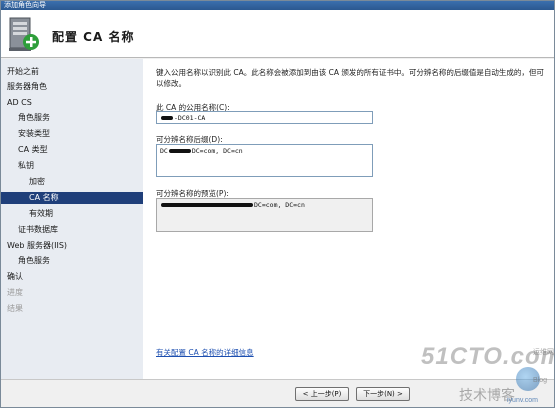 This screenshot has width=555, height=408. Describe the element at coordinates (93, 37) in the screenshot. I see `page-title: 配置 CA 名称` at that location.